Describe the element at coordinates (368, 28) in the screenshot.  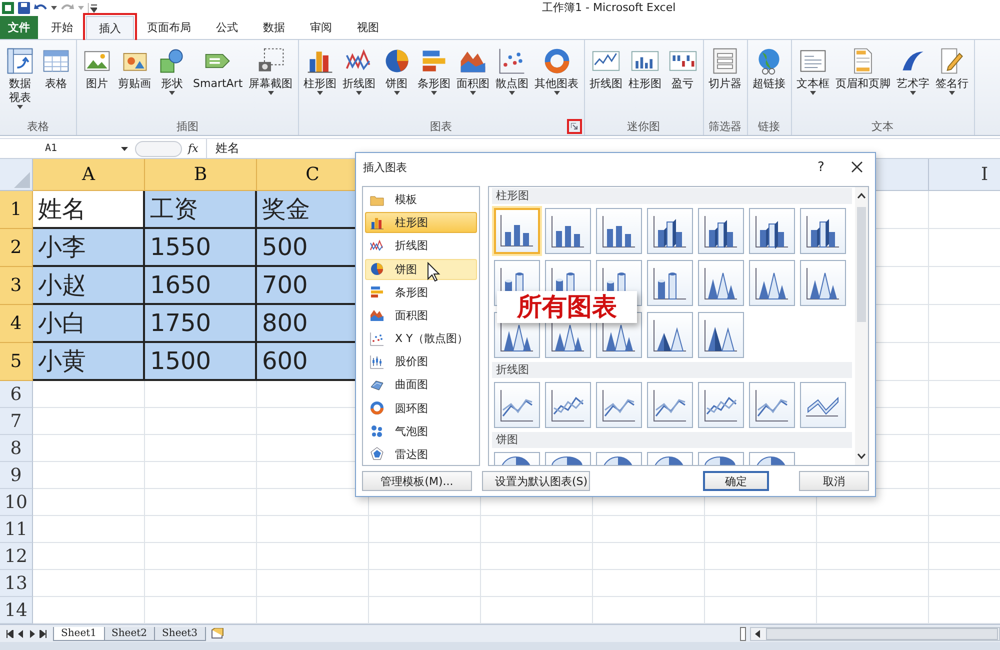
I see `ribbon-tab: 视图` at that location.